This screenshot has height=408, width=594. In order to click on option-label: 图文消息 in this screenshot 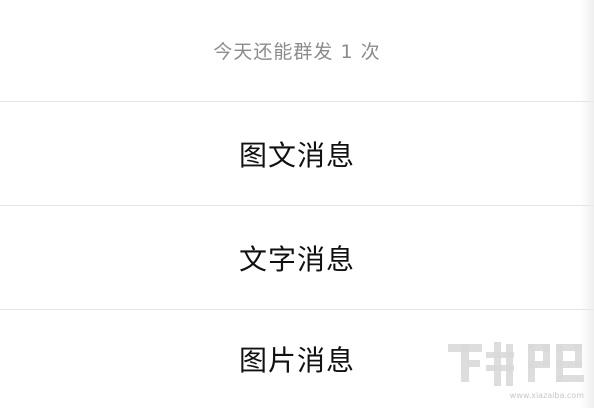, I will do `click(296, 155)`.